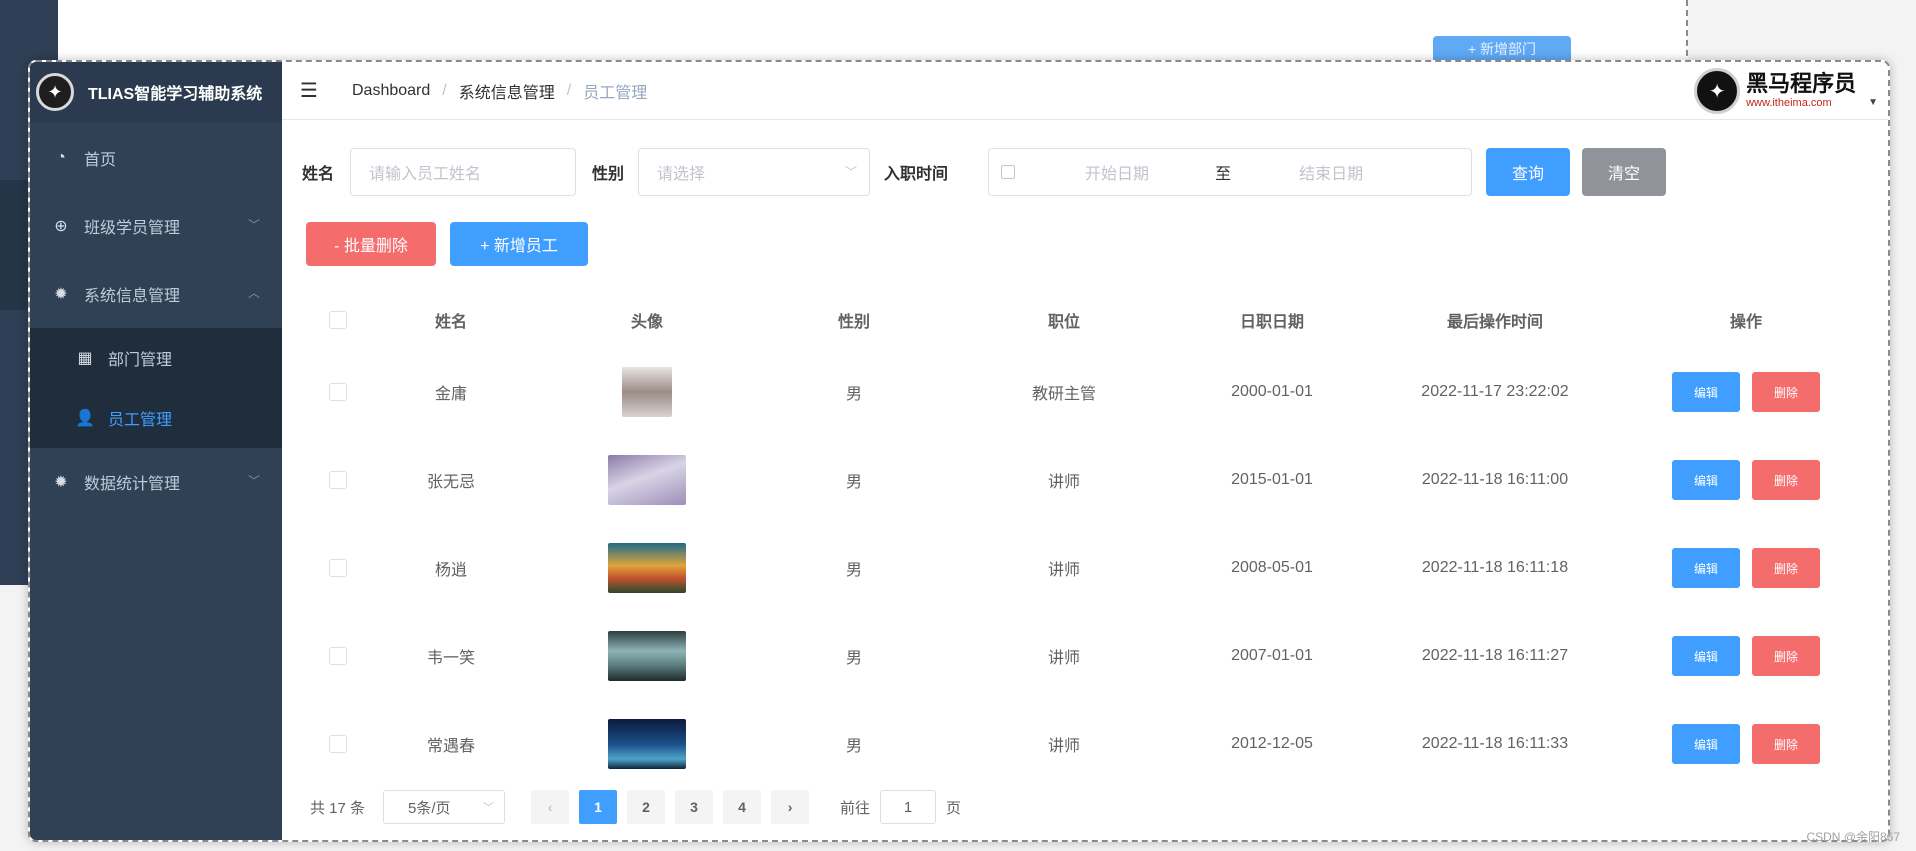 Image resolution: width=1916 pixels, height=851 pixels. I want to click on cell-update-time: 2022-11-18 16:11:18, so click(1495, 567).